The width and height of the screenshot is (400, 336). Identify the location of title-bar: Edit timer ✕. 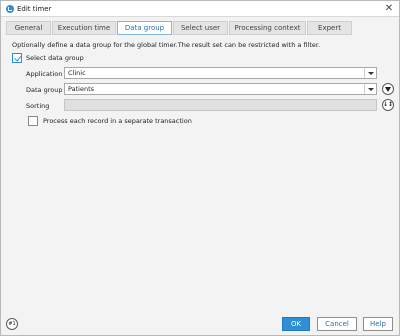
(200, 9).